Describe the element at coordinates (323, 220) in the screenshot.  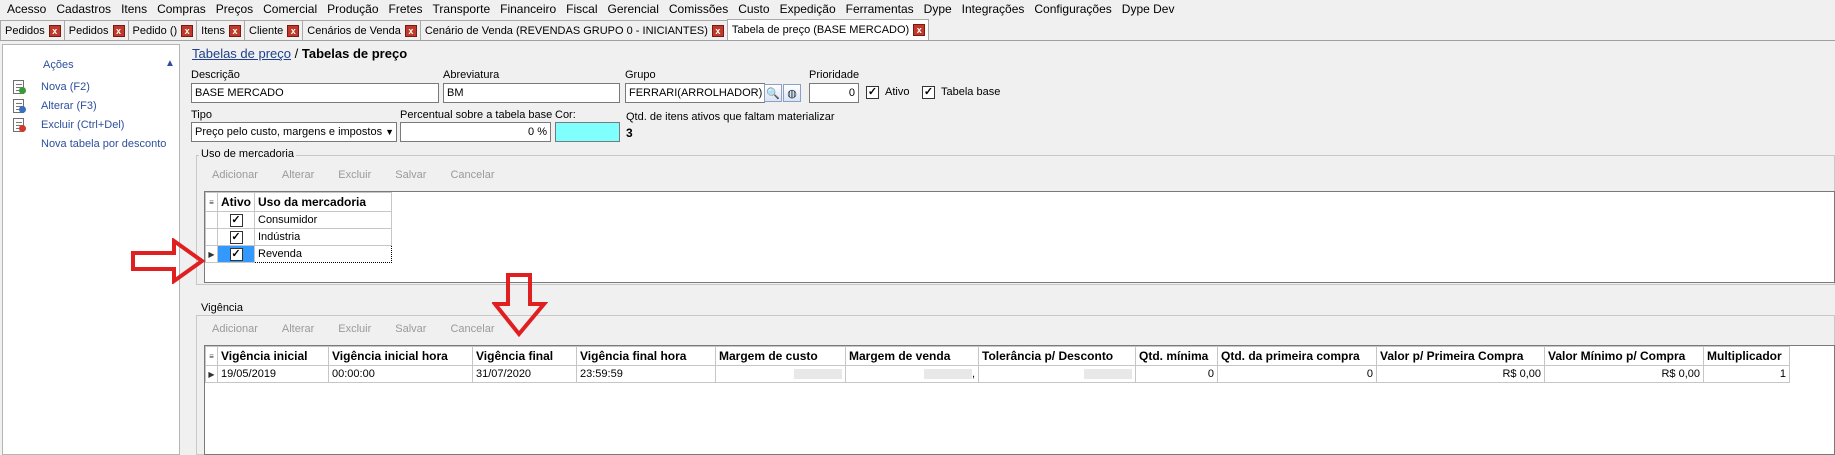
I see `uso-cell: Consumidor` at that location.